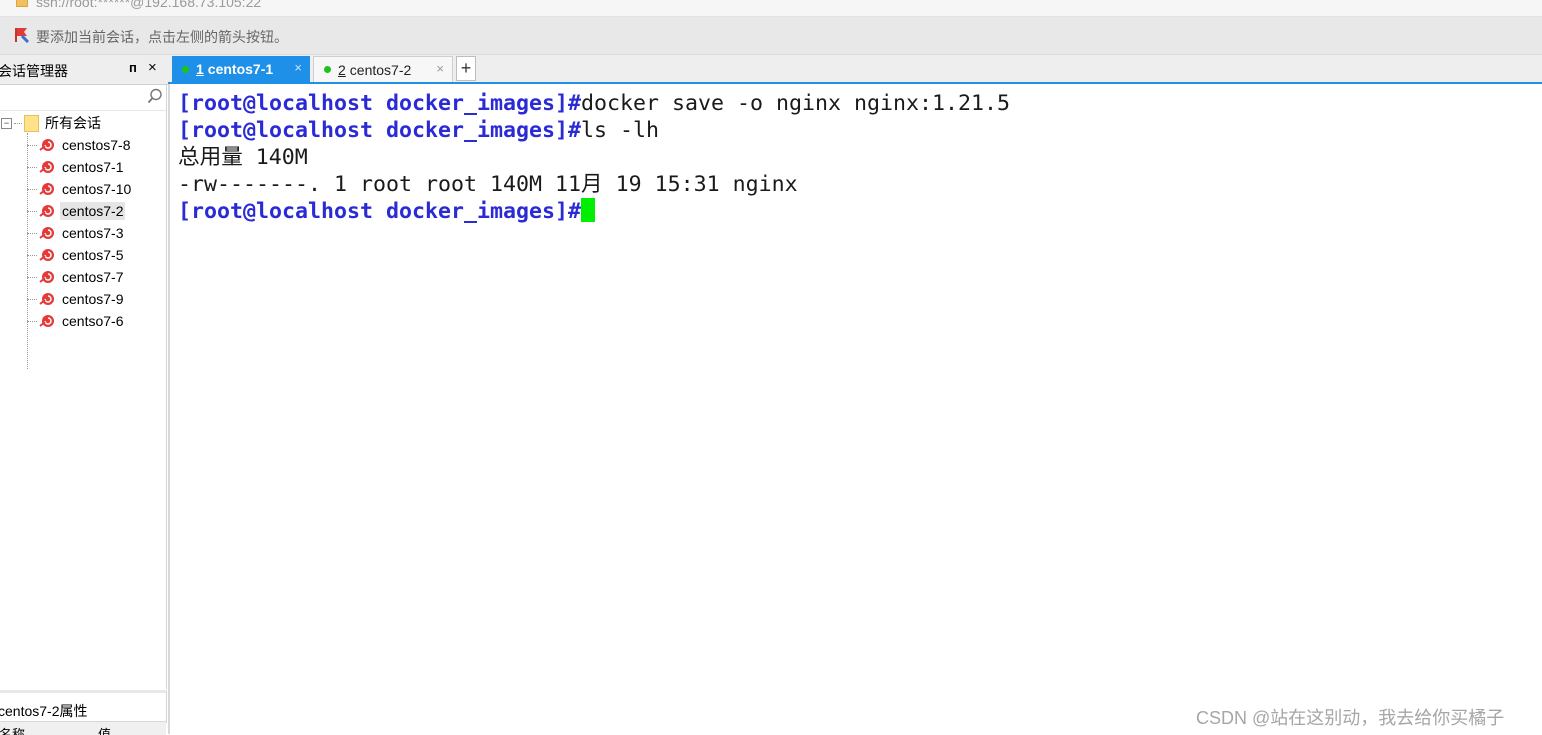  Describe the element at coordinates (6, 123) in the screenshot. I see `collapse-icon: −` at that location.